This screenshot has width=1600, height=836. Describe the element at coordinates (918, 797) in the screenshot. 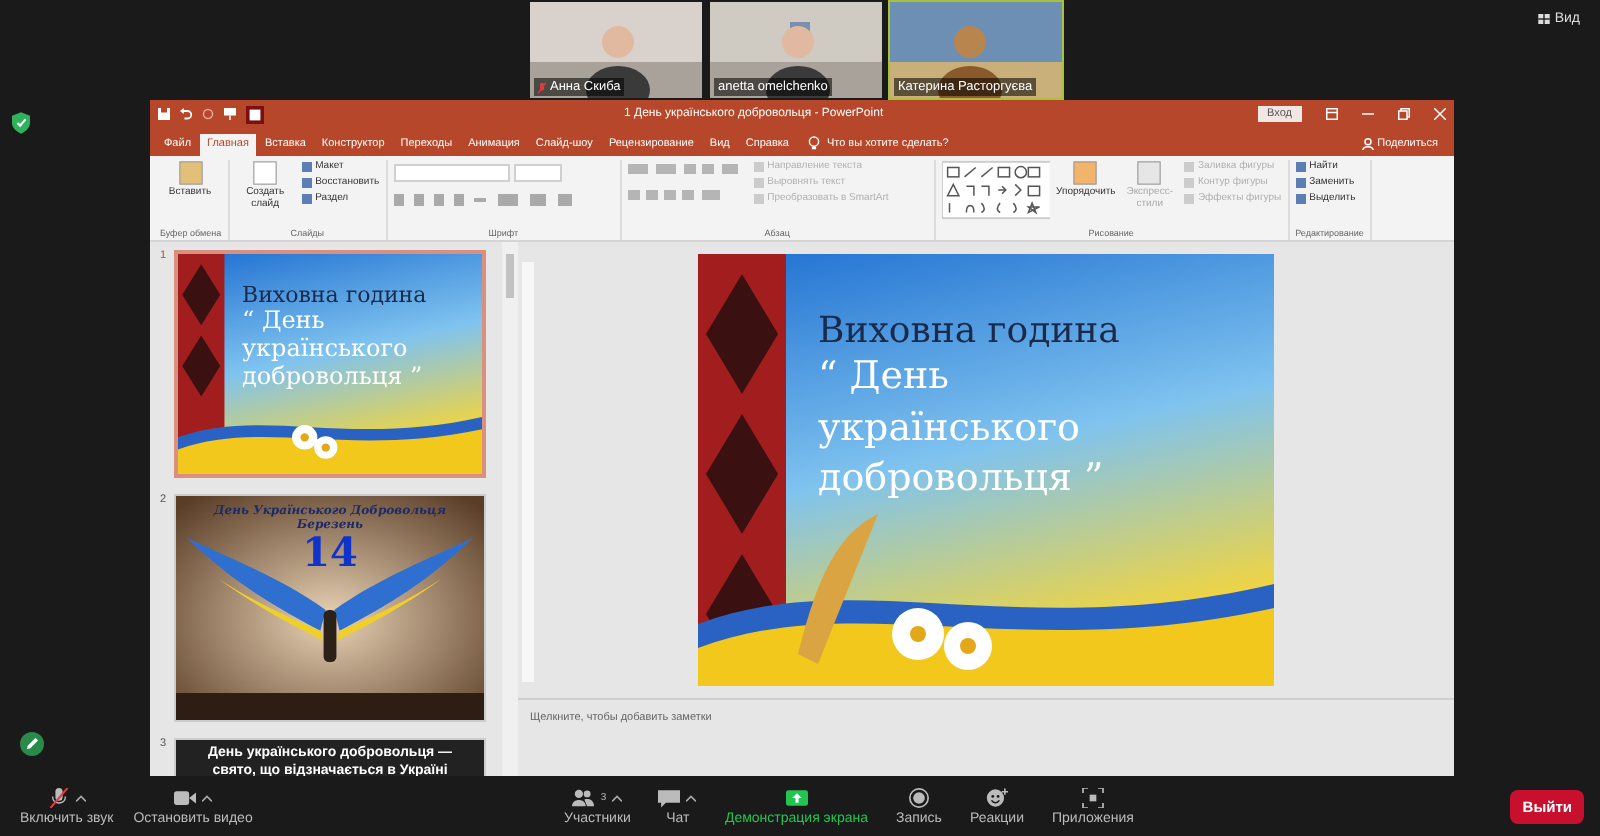

I see `record-icon` at that location.